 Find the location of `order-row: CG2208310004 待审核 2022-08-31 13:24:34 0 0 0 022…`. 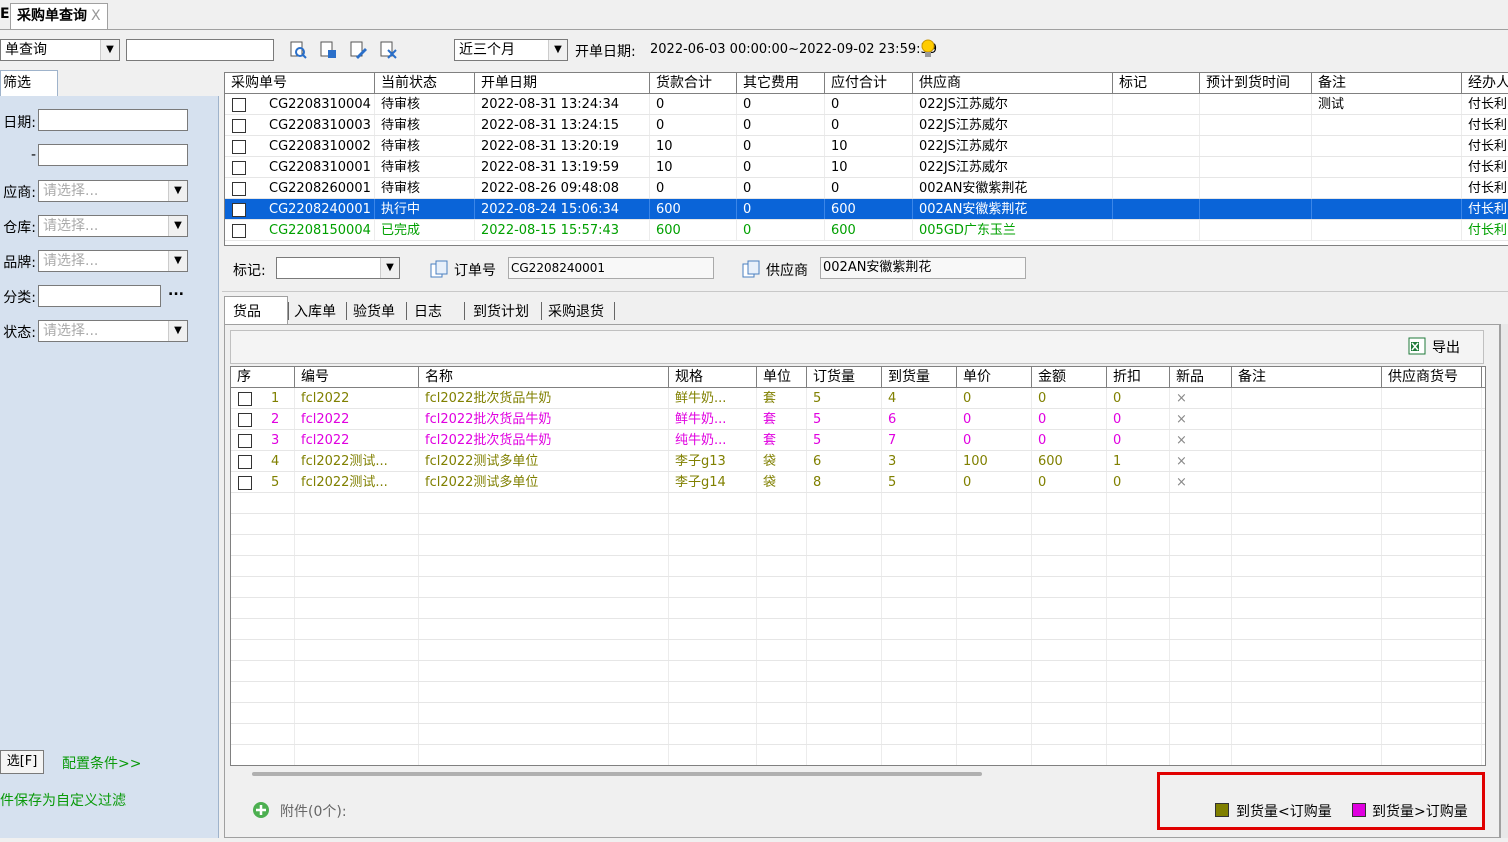

order-row: CG2208310004 待审核 2022-08-31 13:24:34 0 0 0 022… is located at coordinates (866, 104).